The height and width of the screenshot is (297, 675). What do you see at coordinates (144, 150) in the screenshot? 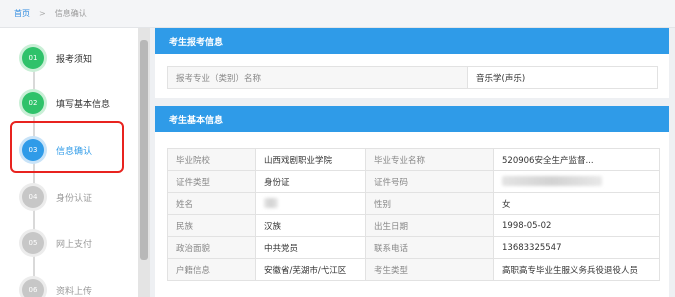
I see `sidebar-scrollbar-thumb` at bounding box center [144, 150].